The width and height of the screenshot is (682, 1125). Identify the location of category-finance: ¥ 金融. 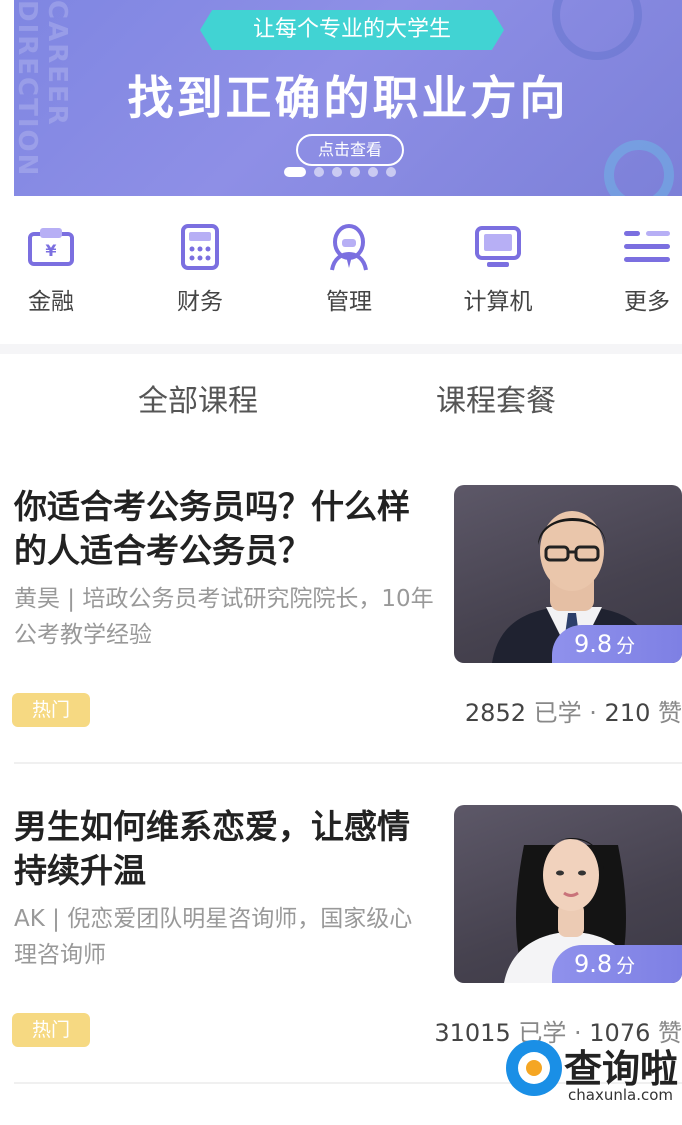
(53, 269).